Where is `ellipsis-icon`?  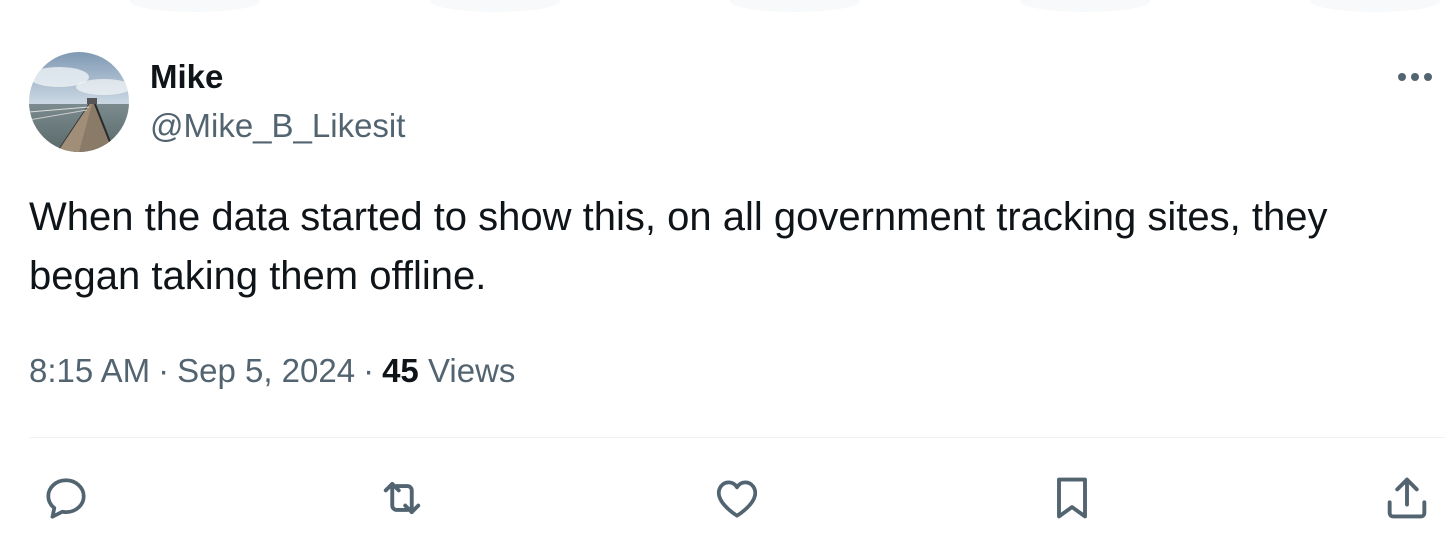 ellipsis-icon is located at coordinates (1415, 77).